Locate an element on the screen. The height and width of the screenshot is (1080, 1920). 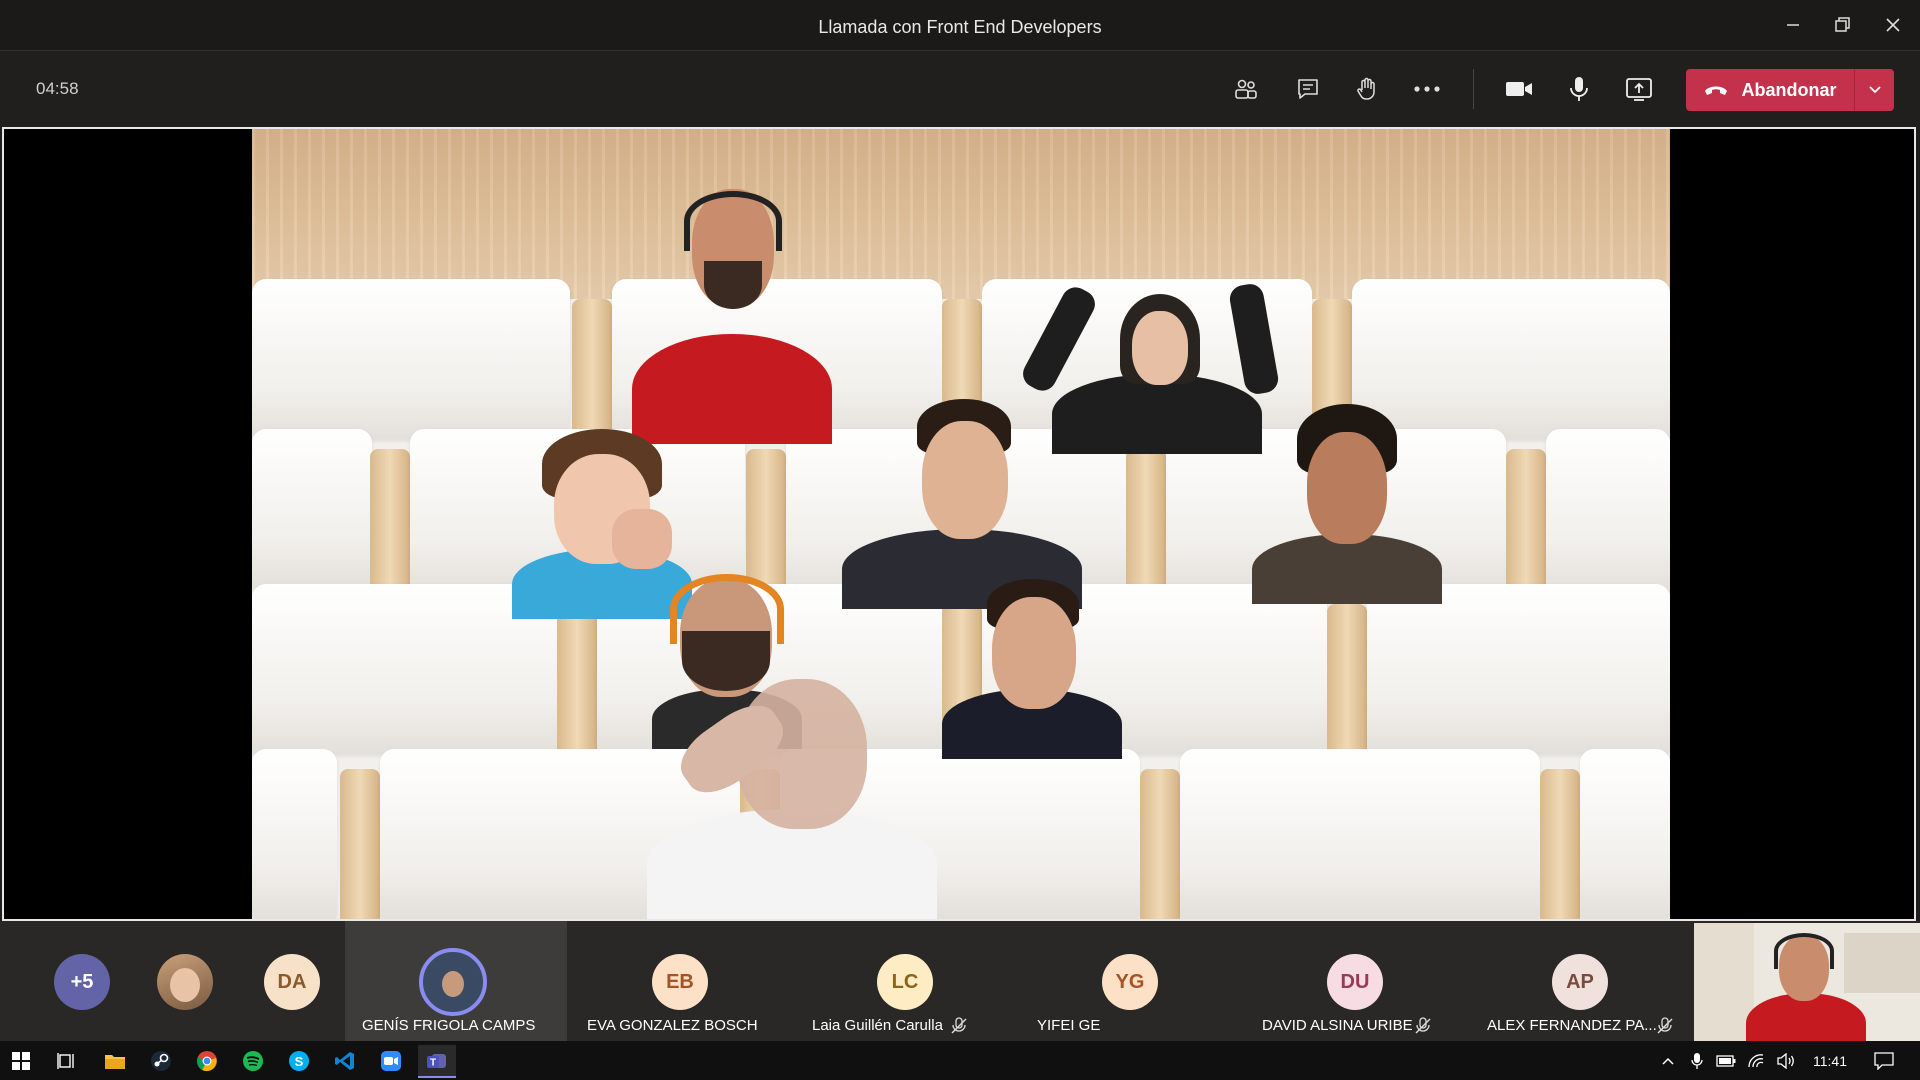
wood-wall is located at coordinates (961, 214).